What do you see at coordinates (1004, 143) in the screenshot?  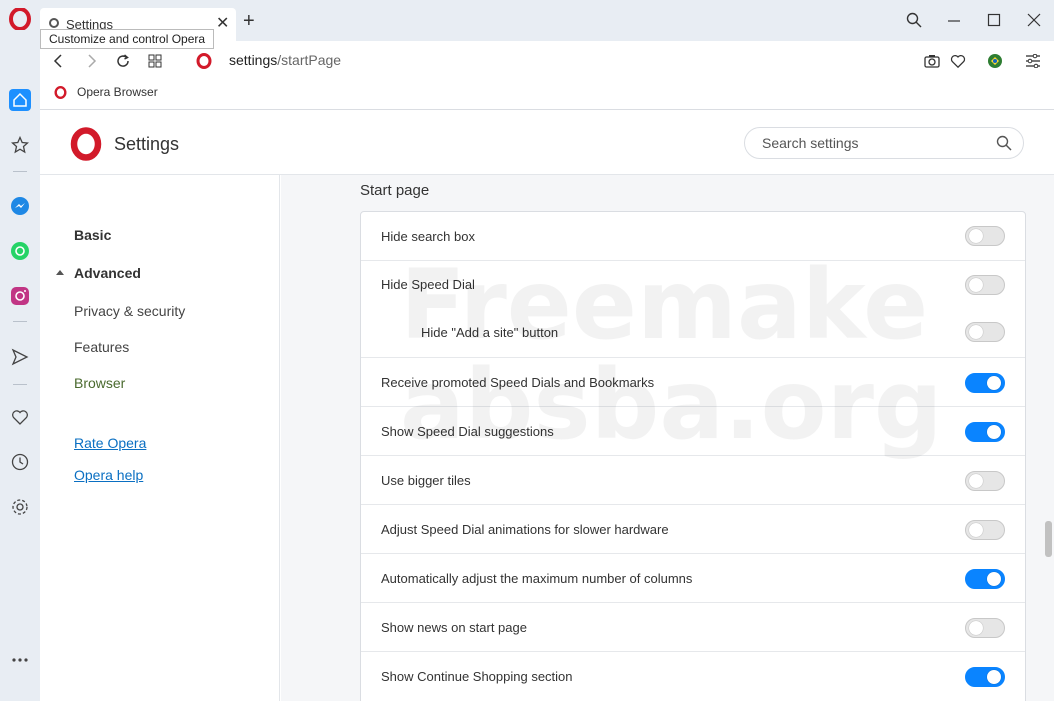 I see `search-icon` at bounding box center [1004, 143].